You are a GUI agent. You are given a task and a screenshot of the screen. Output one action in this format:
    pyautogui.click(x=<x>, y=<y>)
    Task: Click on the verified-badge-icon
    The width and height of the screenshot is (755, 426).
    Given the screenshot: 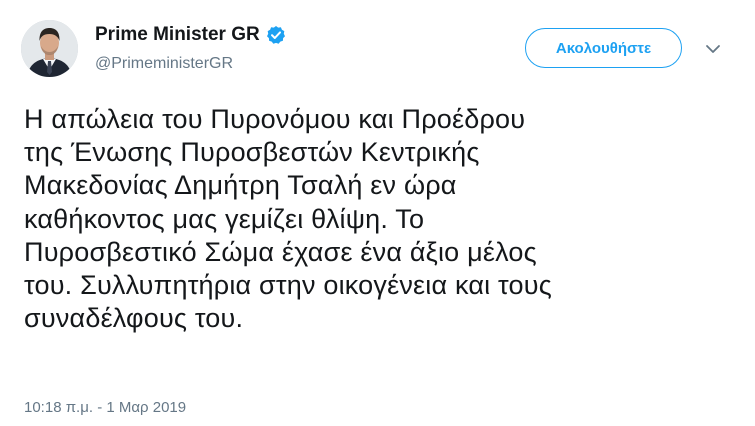 What is the action you would take?
    pyautogui.click(x=276, y=35)
    